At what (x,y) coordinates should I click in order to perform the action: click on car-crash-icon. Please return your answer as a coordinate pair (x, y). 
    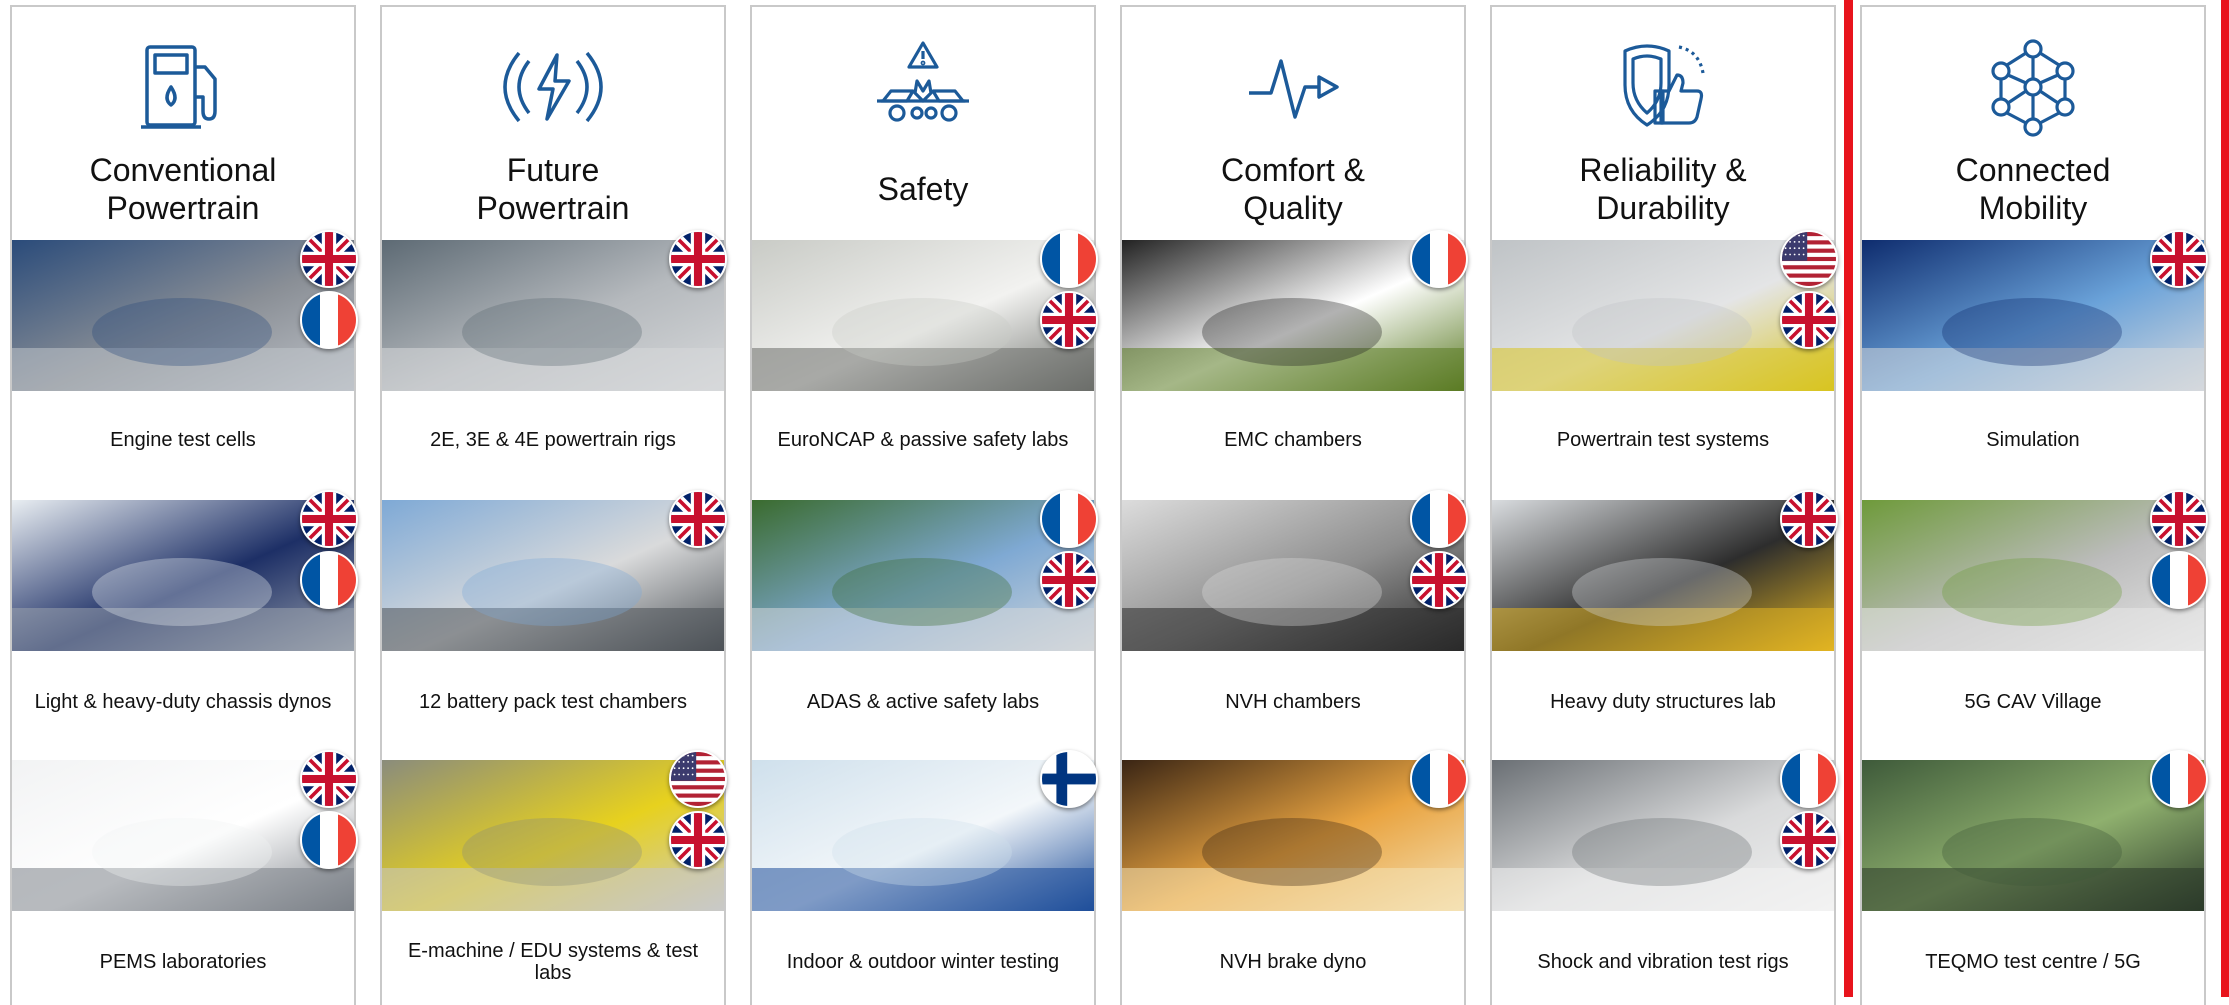
    Looking at the image, I should click on (923, 87).